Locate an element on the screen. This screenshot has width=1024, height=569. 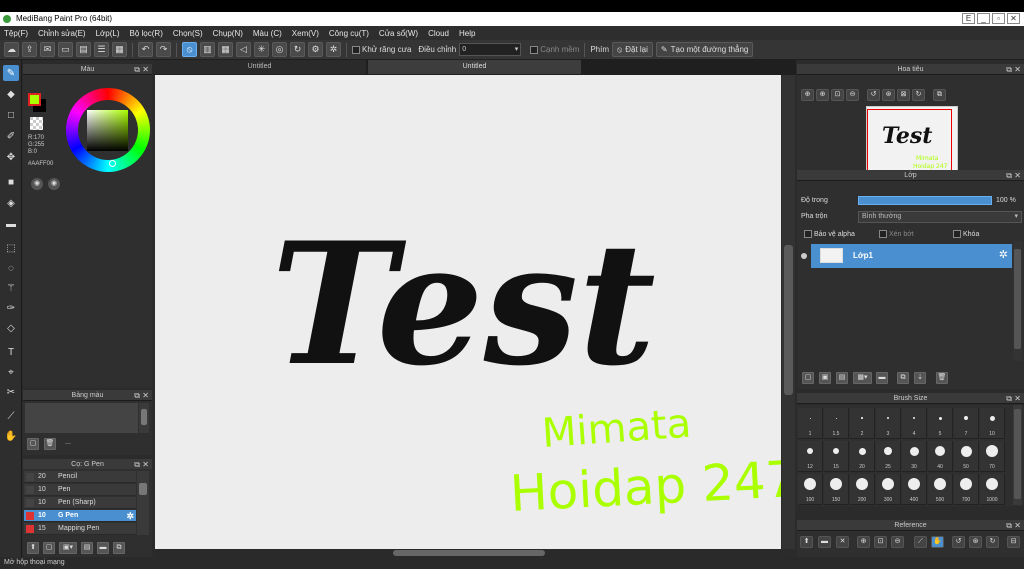
page-icon: ▤ is located at coordinates (83, 49).